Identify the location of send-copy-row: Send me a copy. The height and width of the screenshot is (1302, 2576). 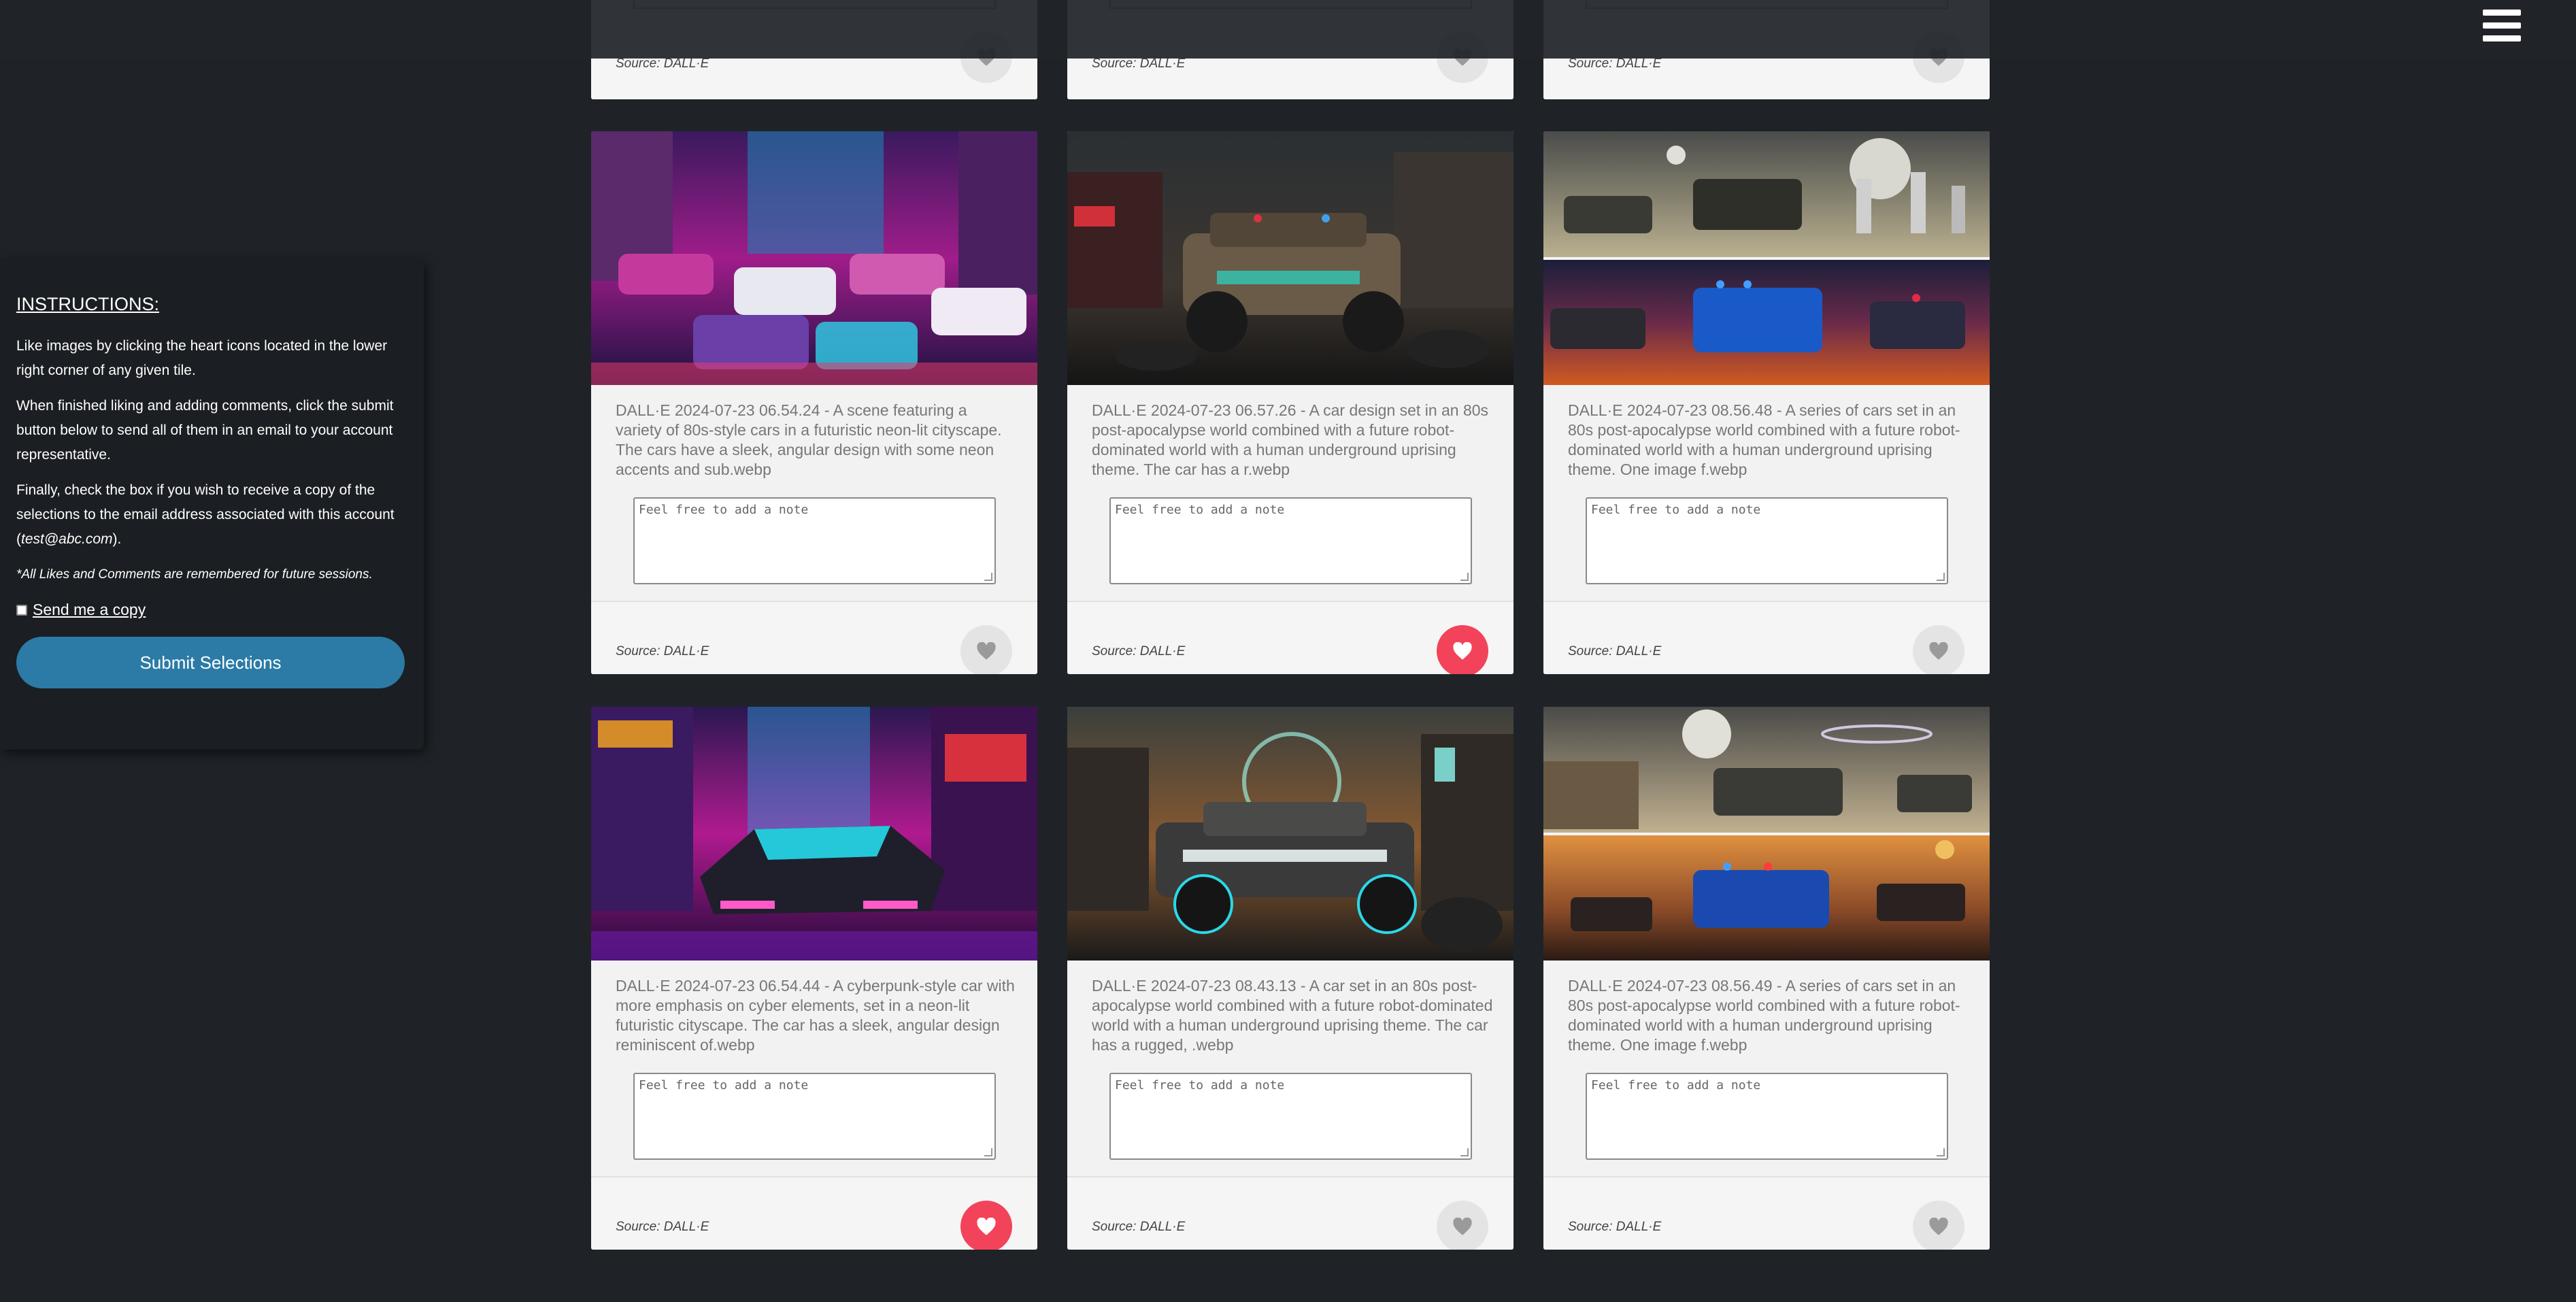
(211, 610).